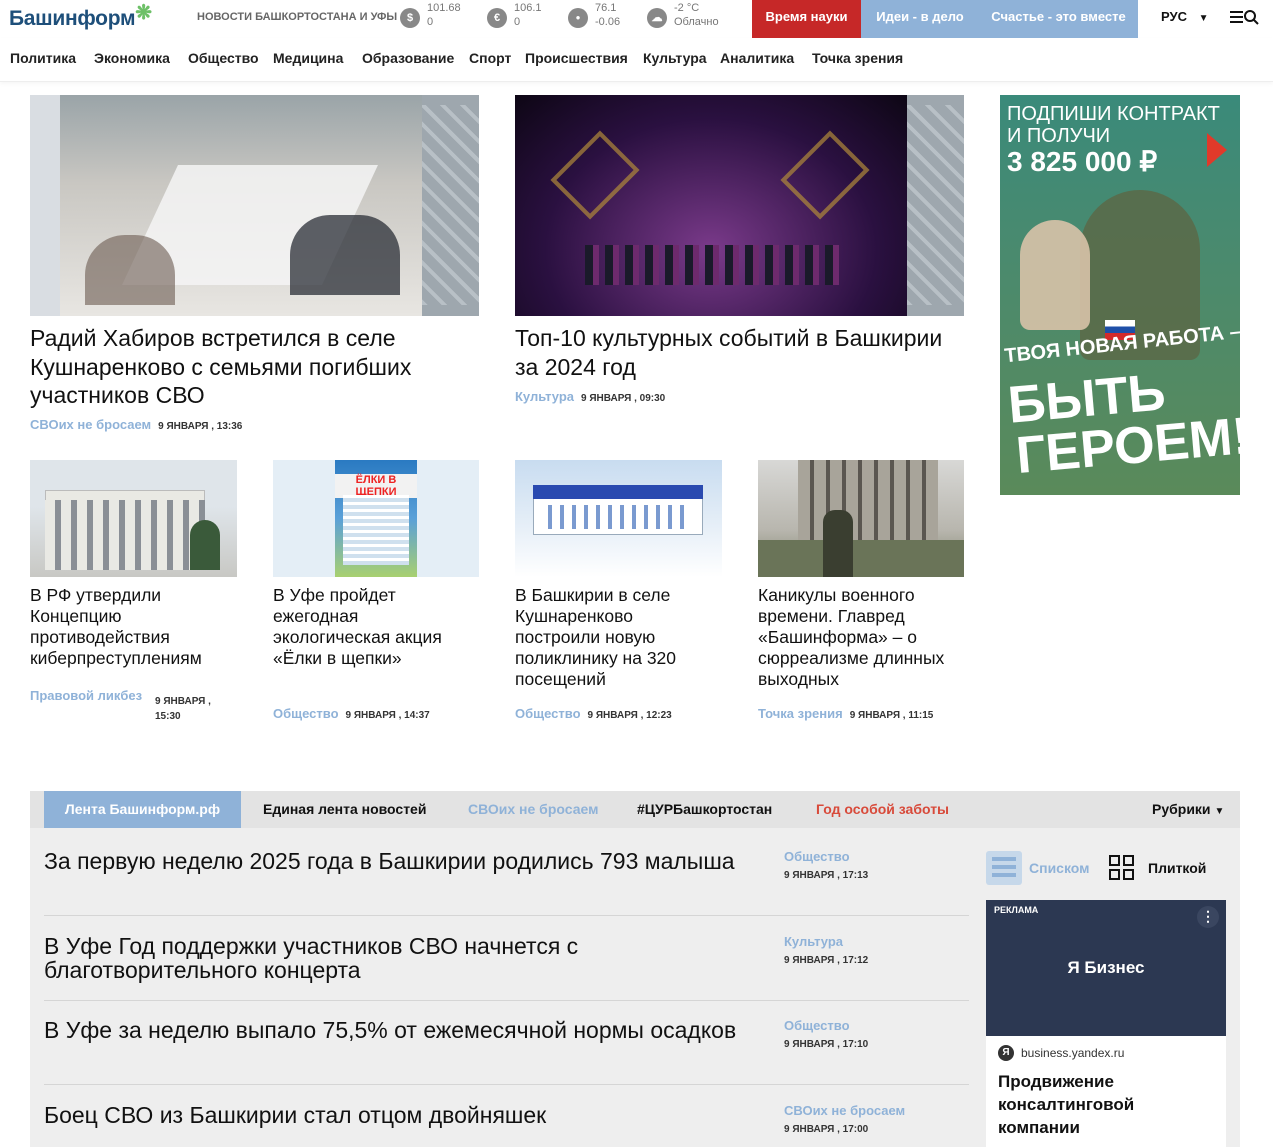  What do you see at coordinates (1188, 809) in the screenshot?
I see `rubrics-dropdown: Рубрики ▼` at bounding box center [1188, 809].